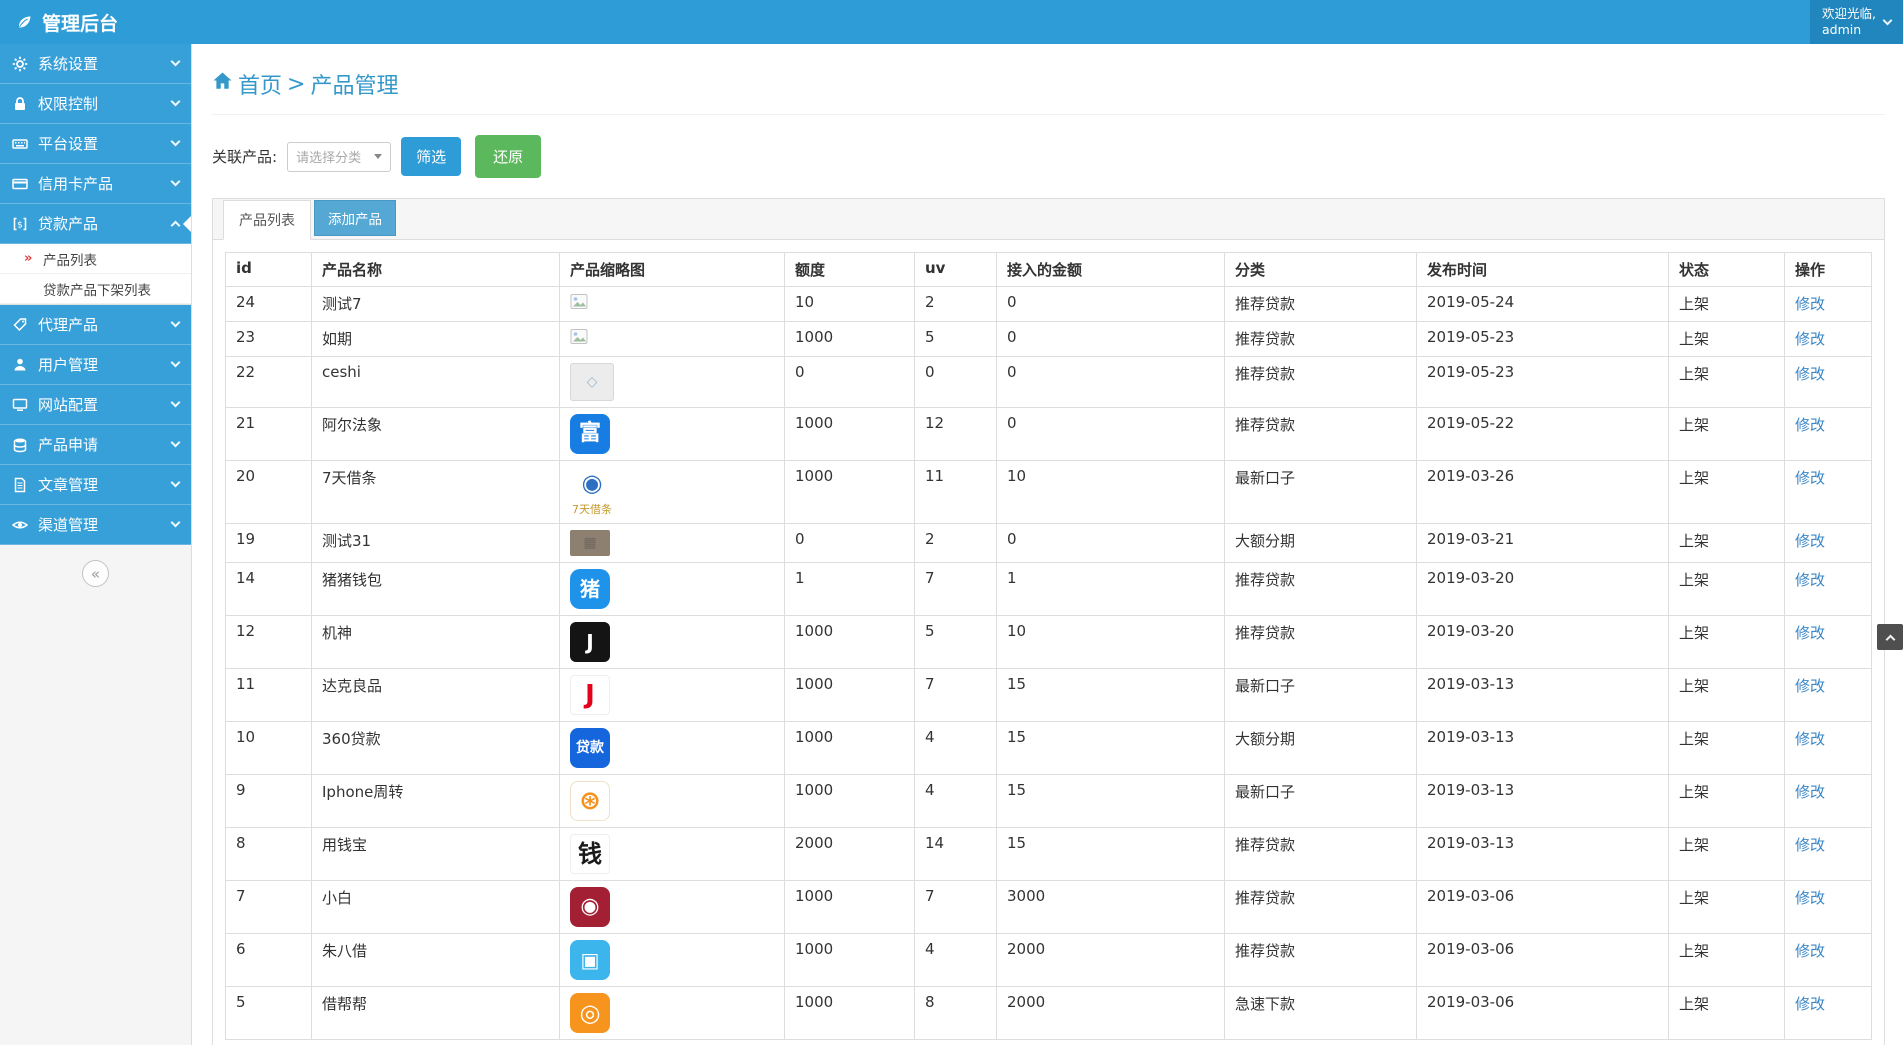 The image size is (1903, 1045). Describe the element at coordinates (1542, 269) in the screenshot. I see `column-header-date: 发布时间` at that location.